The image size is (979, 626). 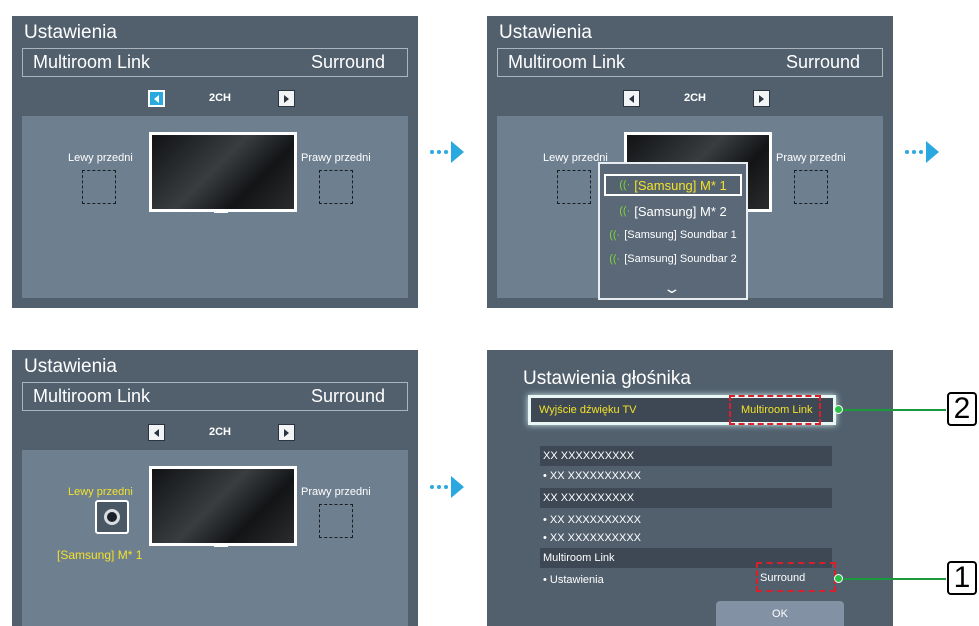 I want to click on dropdown-item: ((· [Samsung] Soundbar 1, so click(x=673, y=235).